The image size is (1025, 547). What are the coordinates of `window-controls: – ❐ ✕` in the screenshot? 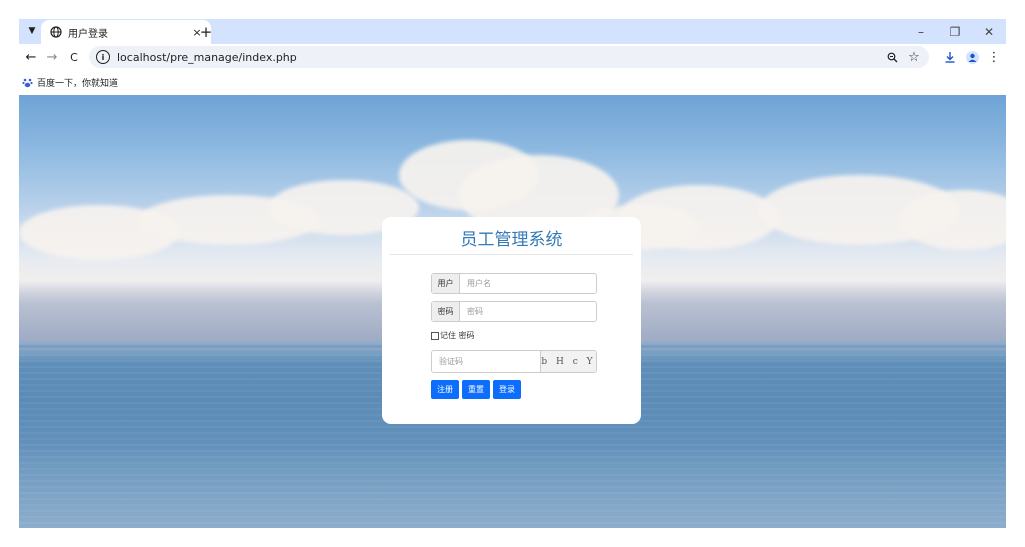 It's located at (955, 31).